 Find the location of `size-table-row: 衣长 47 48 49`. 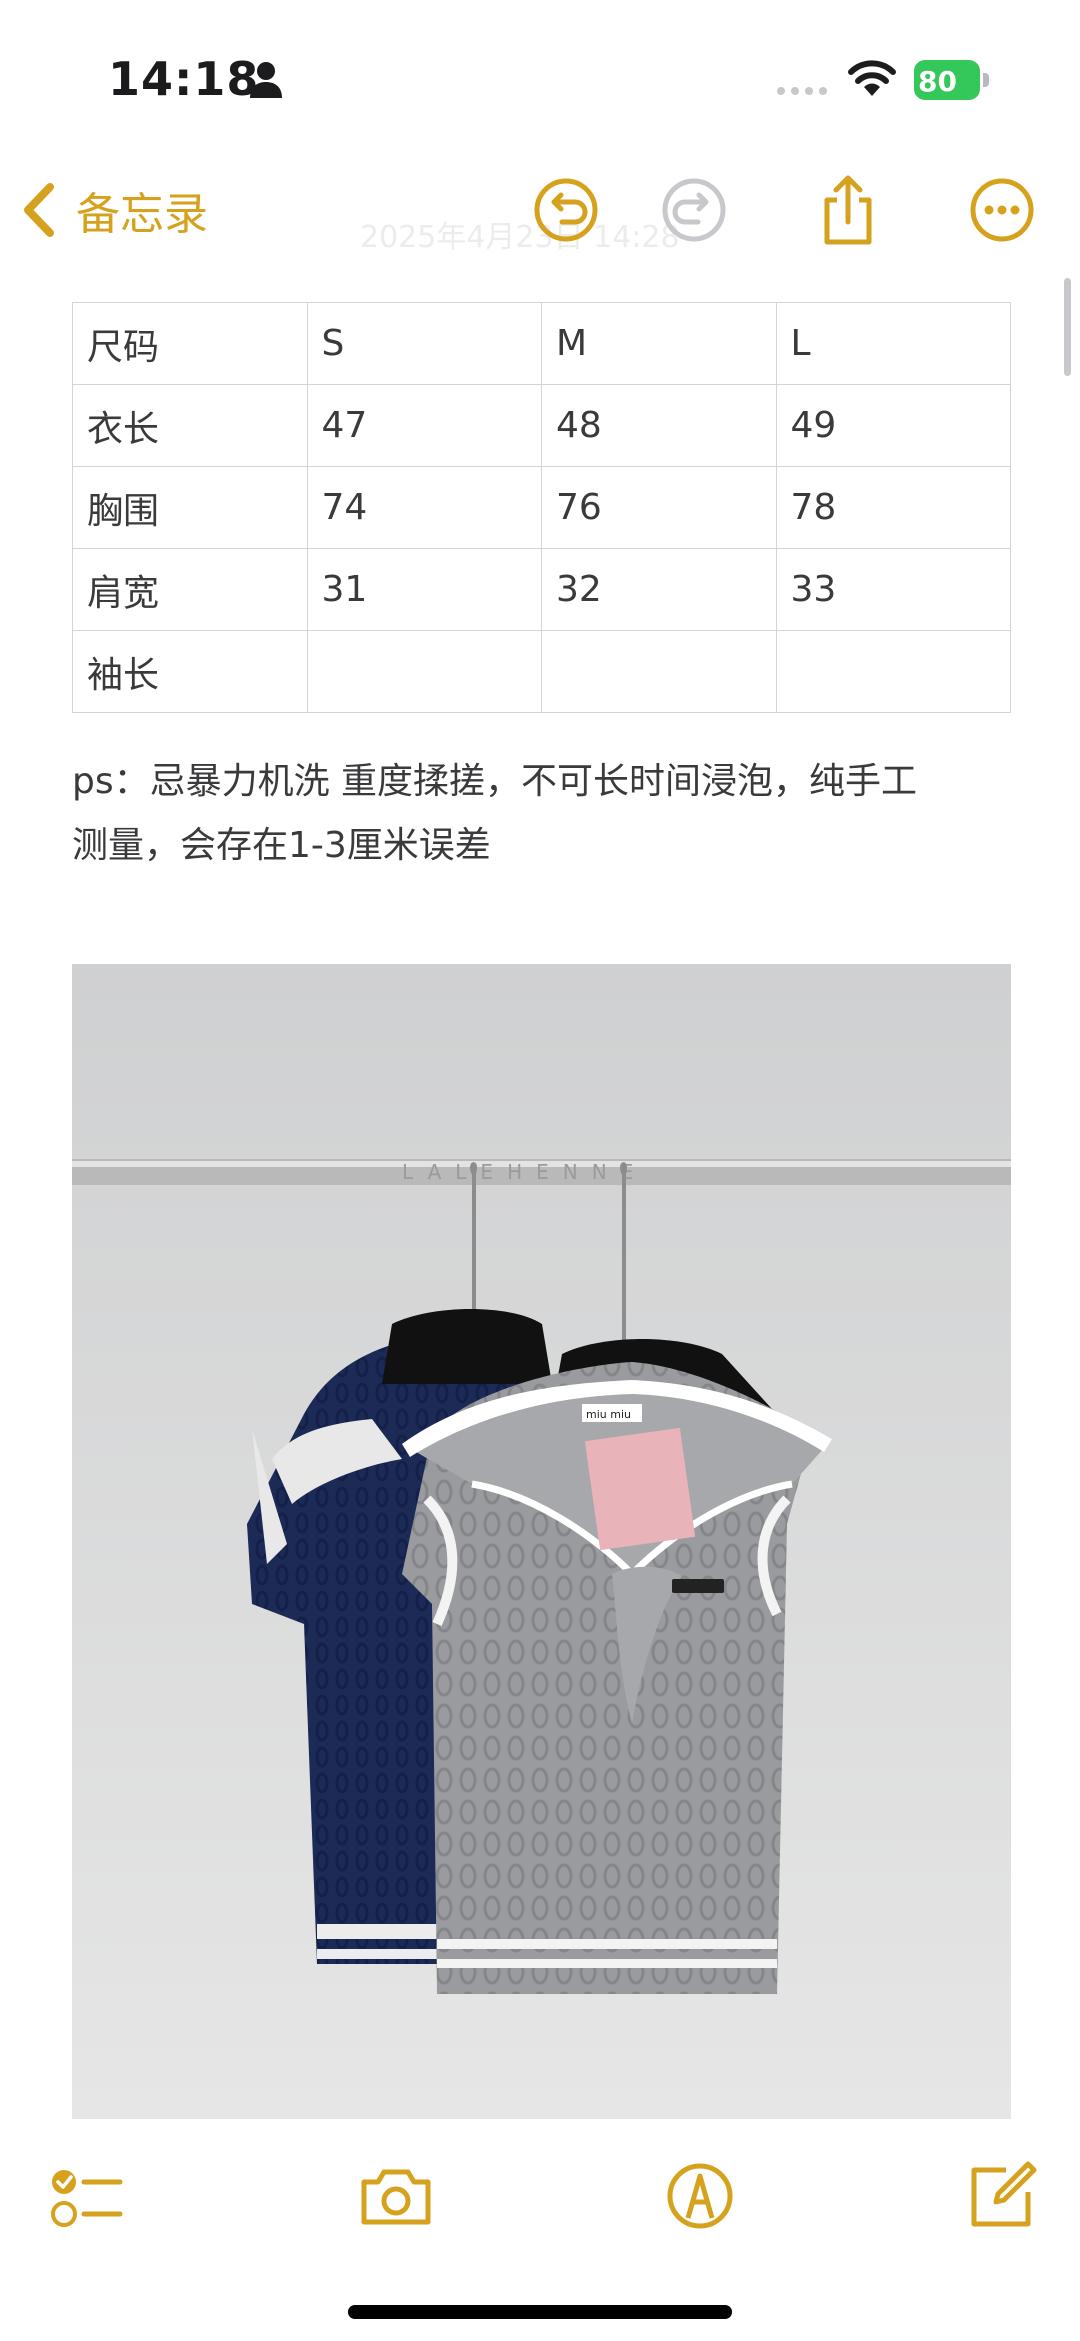

size-table-row: 衣长 47 48 49 is located at coordinates (541, 425).